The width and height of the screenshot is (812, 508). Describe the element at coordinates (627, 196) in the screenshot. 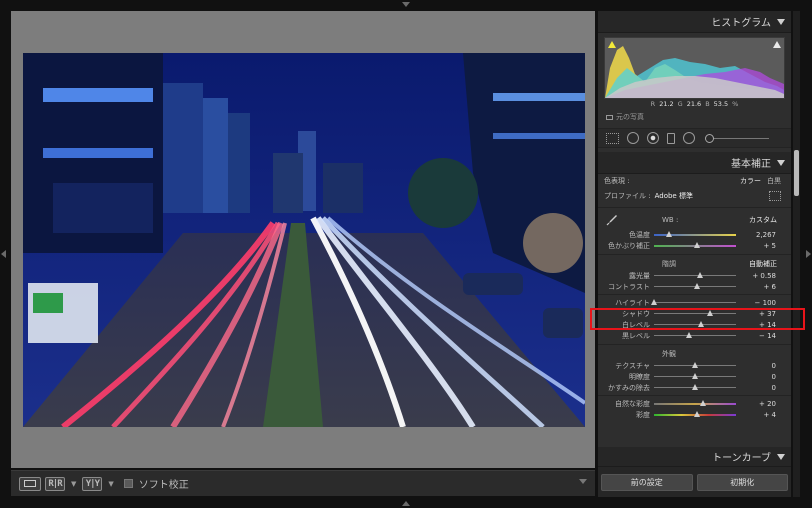

I see `profile-label: プロファイル :` at that location.